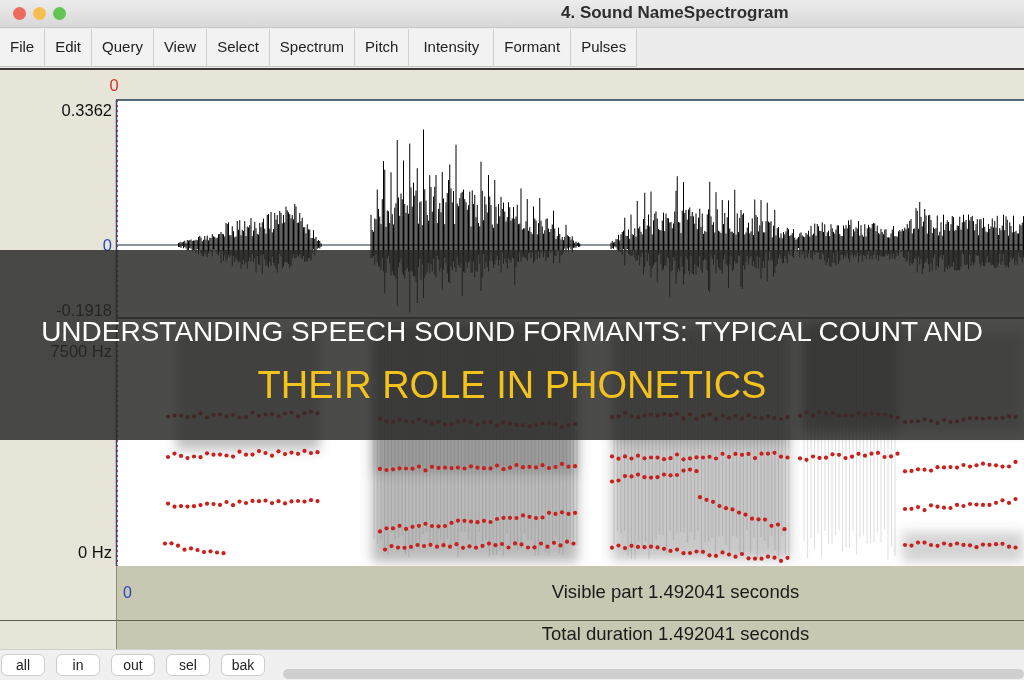 Image resolution: width=1024 pixels, height=680 pixels. What do you see at coordinates (452, 48) in the screenshot?
I see `menu-item: Intensity` at bounding box center [452, 48].